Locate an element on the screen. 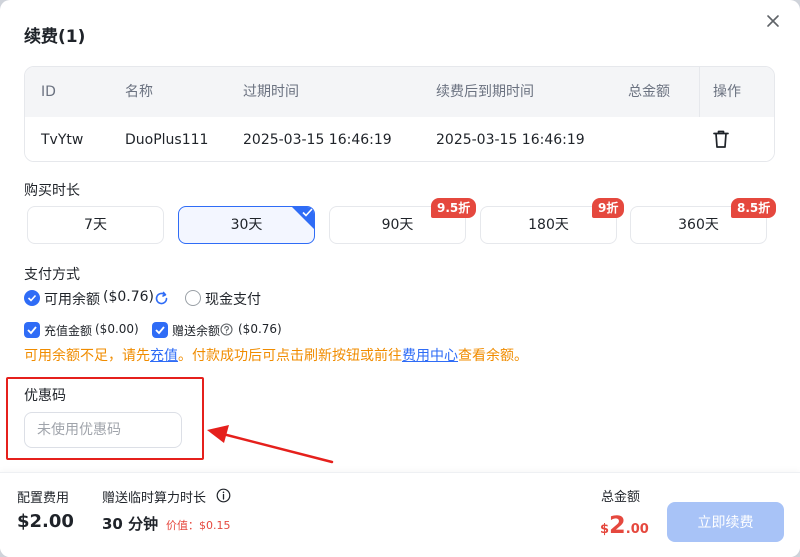  header-expire: 过期时间 is located at coordinates (271, 92).